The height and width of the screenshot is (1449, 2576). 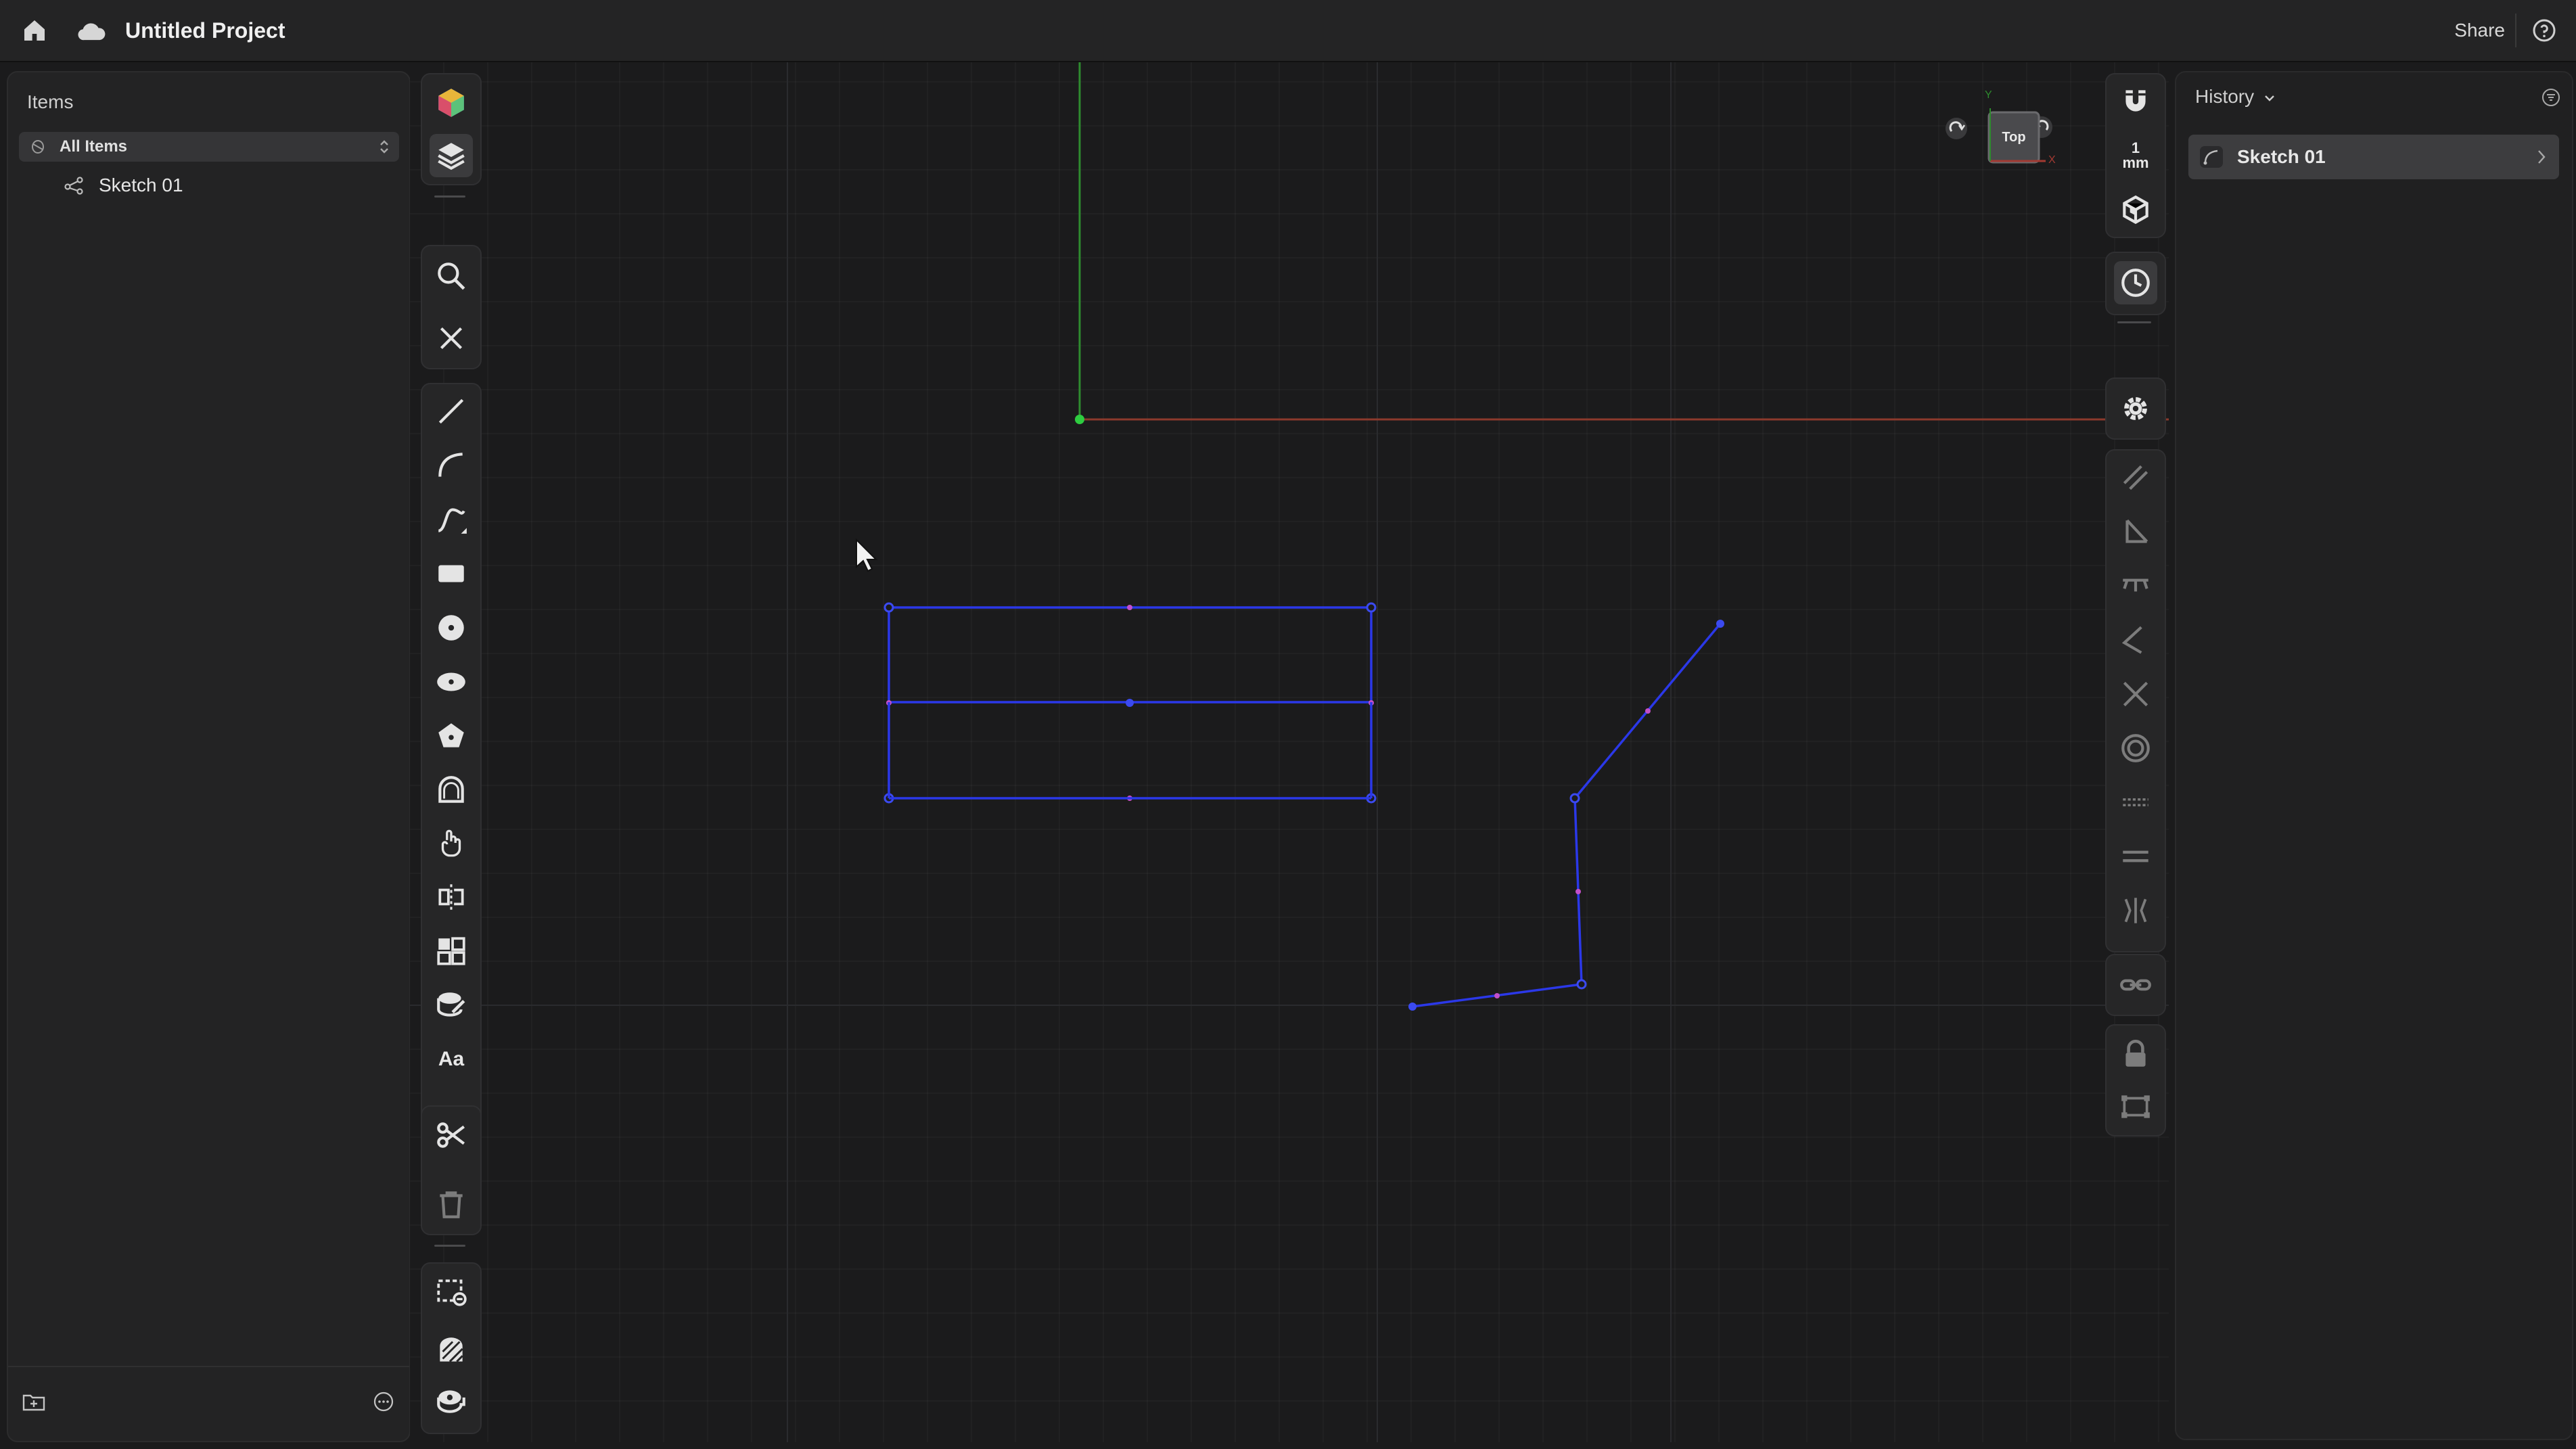 I want to click on right-toolbar-history, so click(x=2135, y=283).